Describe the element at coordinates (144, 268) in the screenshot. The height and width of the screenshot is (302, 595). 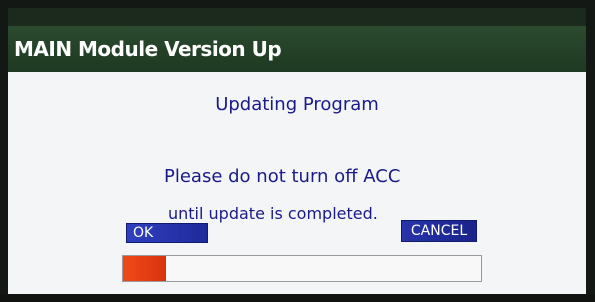
I see `progress-bar-fill` at that location.